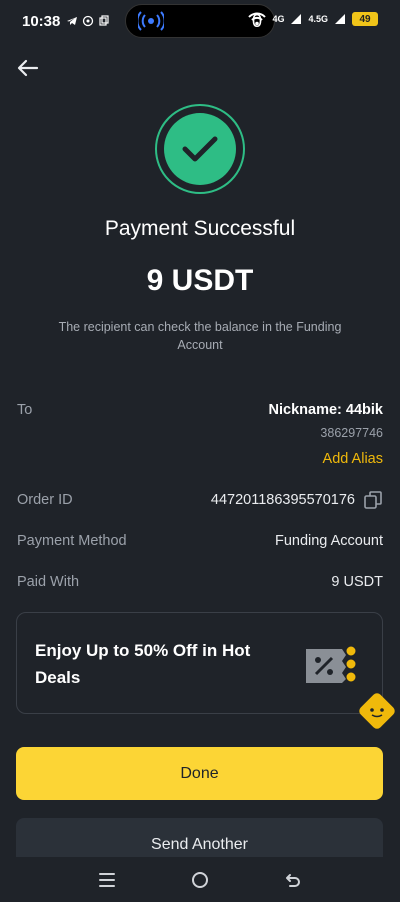 The width and height of the screenshot is (400, 902). Describe the element at coordinates (151, 21) in the screenshot. I see `broadcast-icon` at that location.